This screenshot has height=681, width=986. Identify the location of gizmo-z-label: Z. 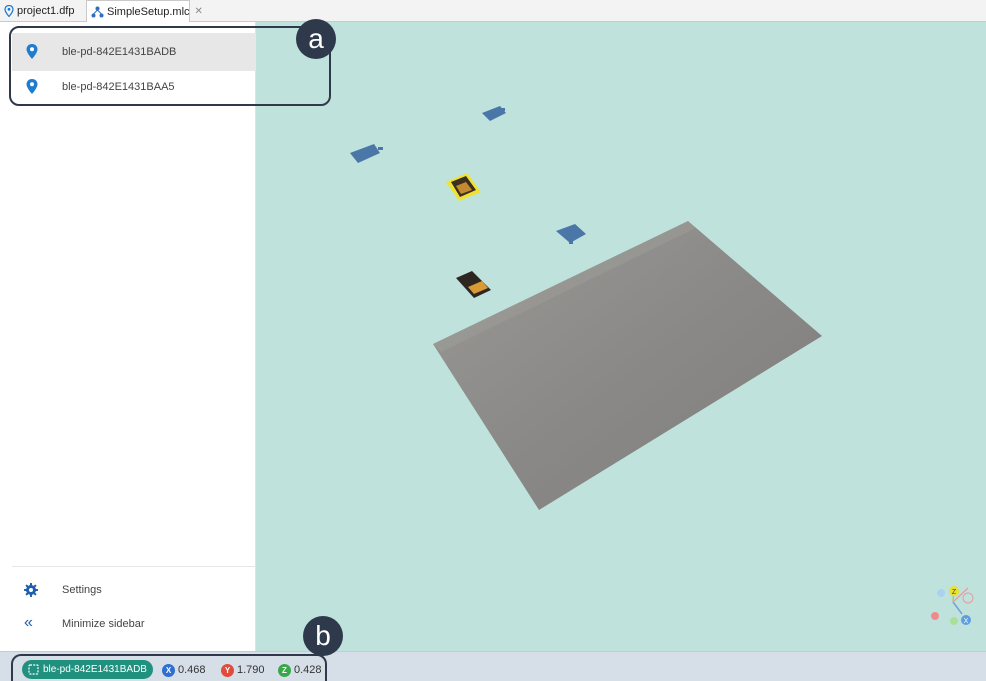
(954, 592).